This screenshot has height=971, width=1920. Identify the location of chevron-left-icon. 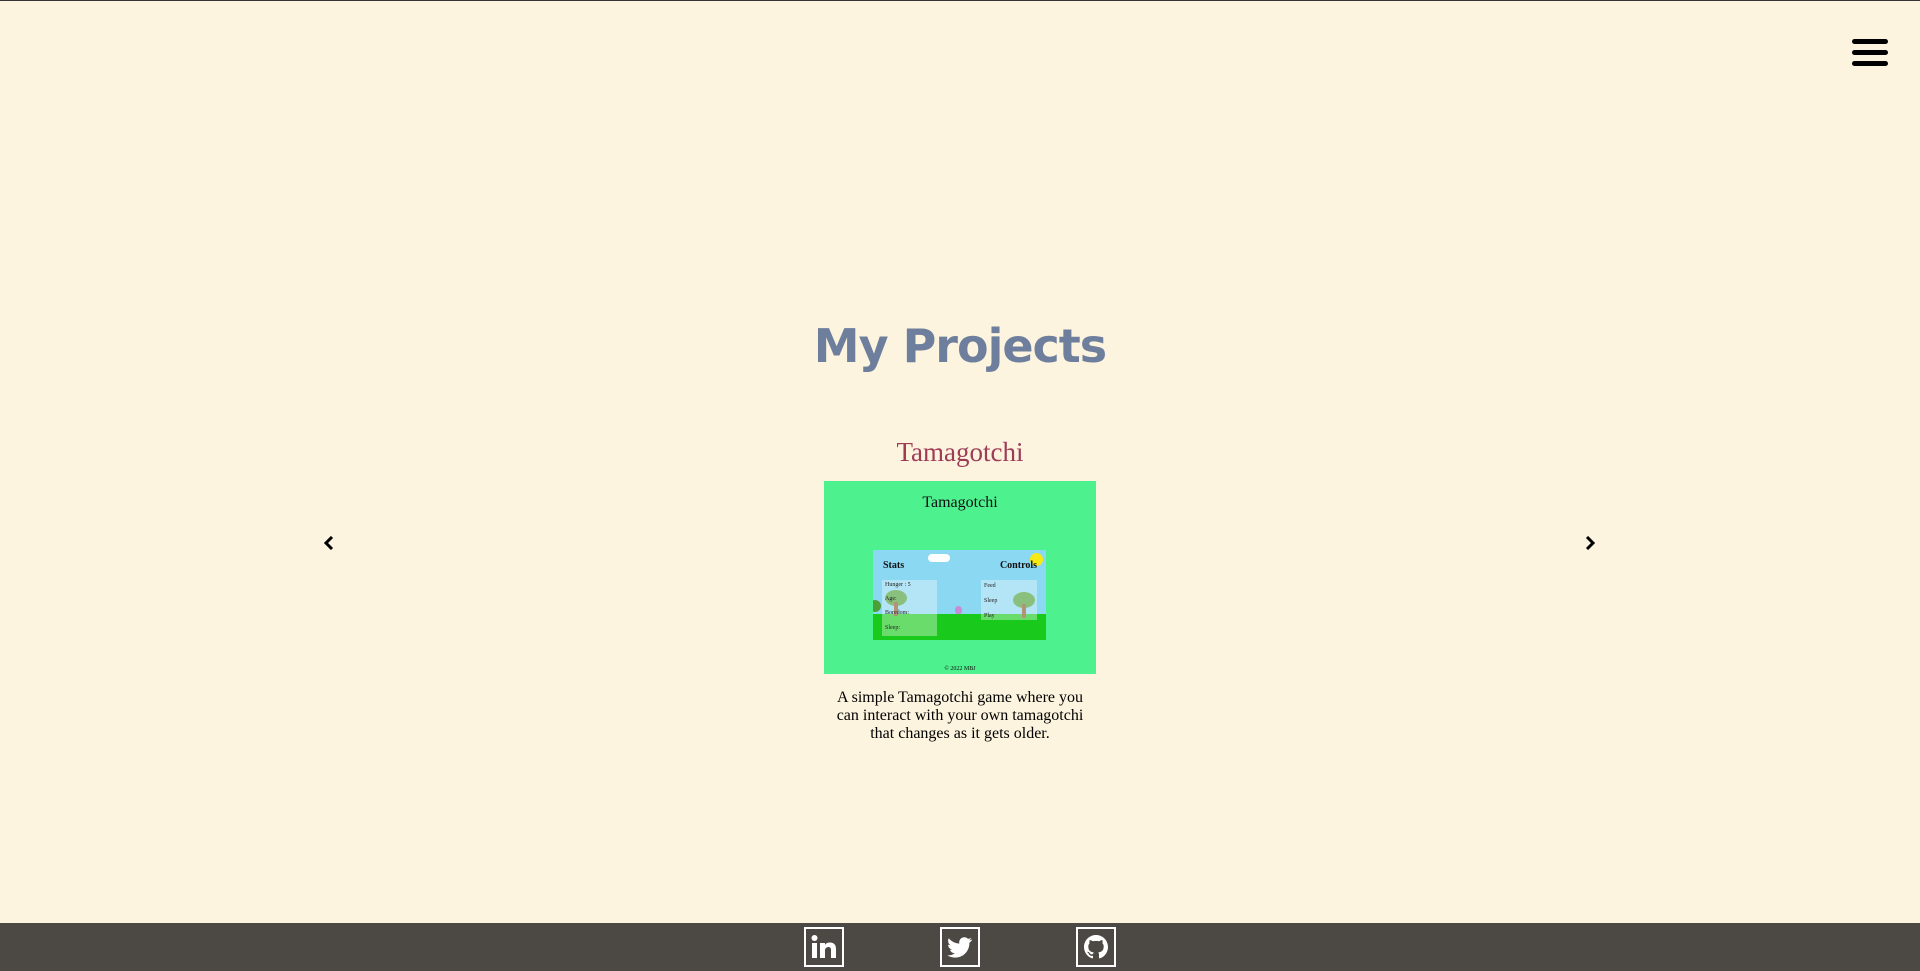
(329, 543).